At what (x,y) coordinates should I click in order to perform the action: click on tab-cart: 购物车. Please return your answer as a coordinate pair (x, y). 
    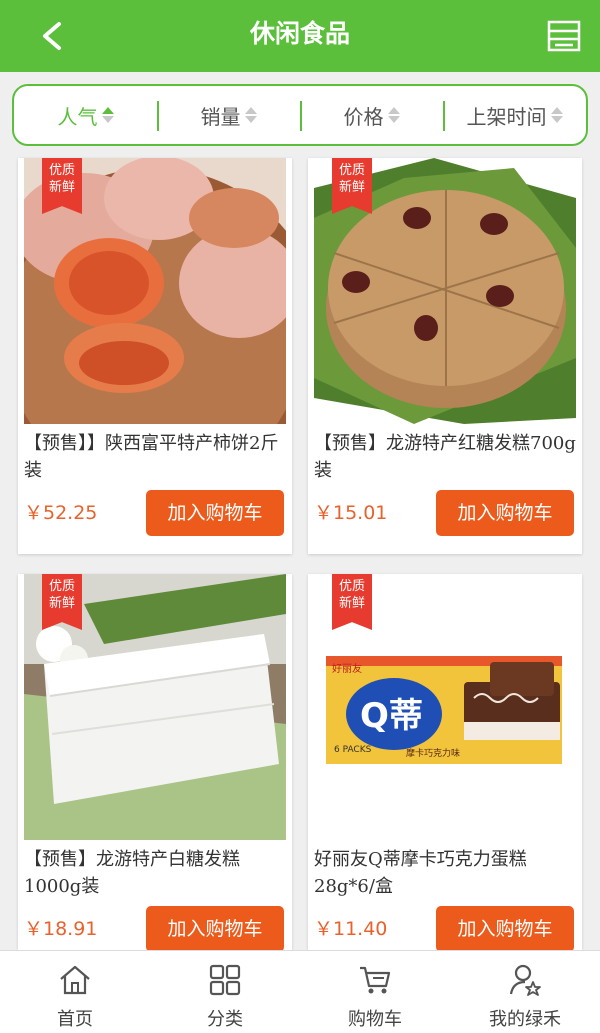
    Looking at the image, I should click on (375, 992).